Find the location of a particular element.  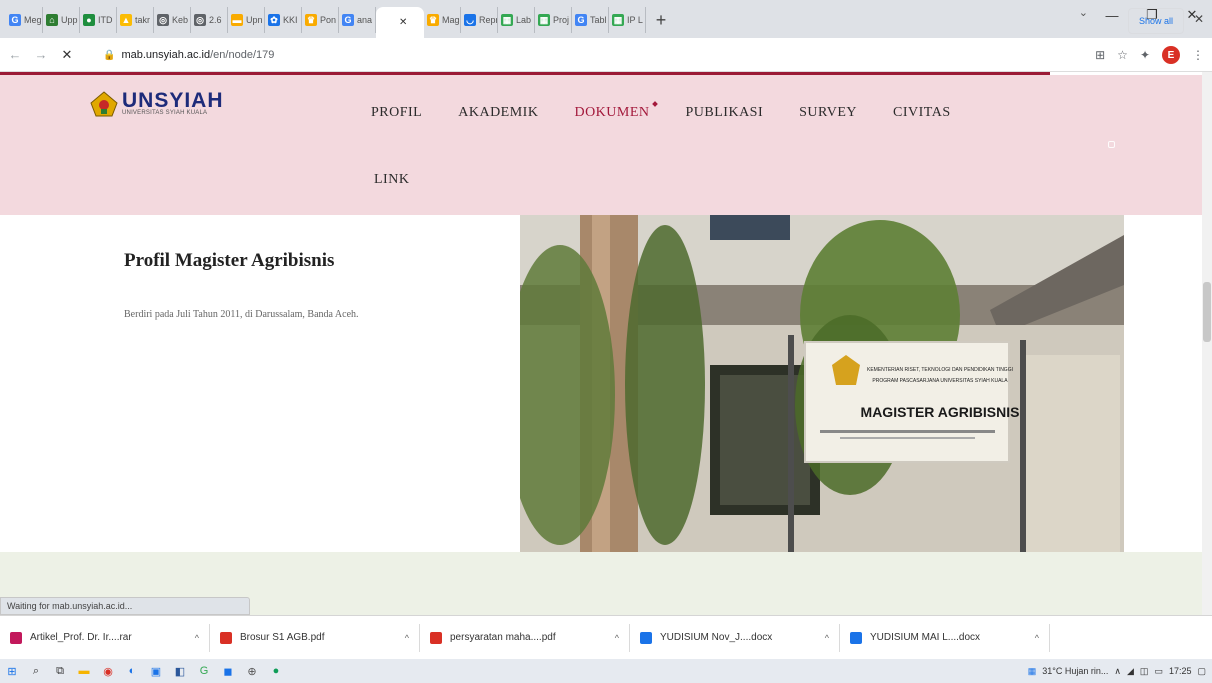

tab-label: Upp is located at coordinates (69, 20).